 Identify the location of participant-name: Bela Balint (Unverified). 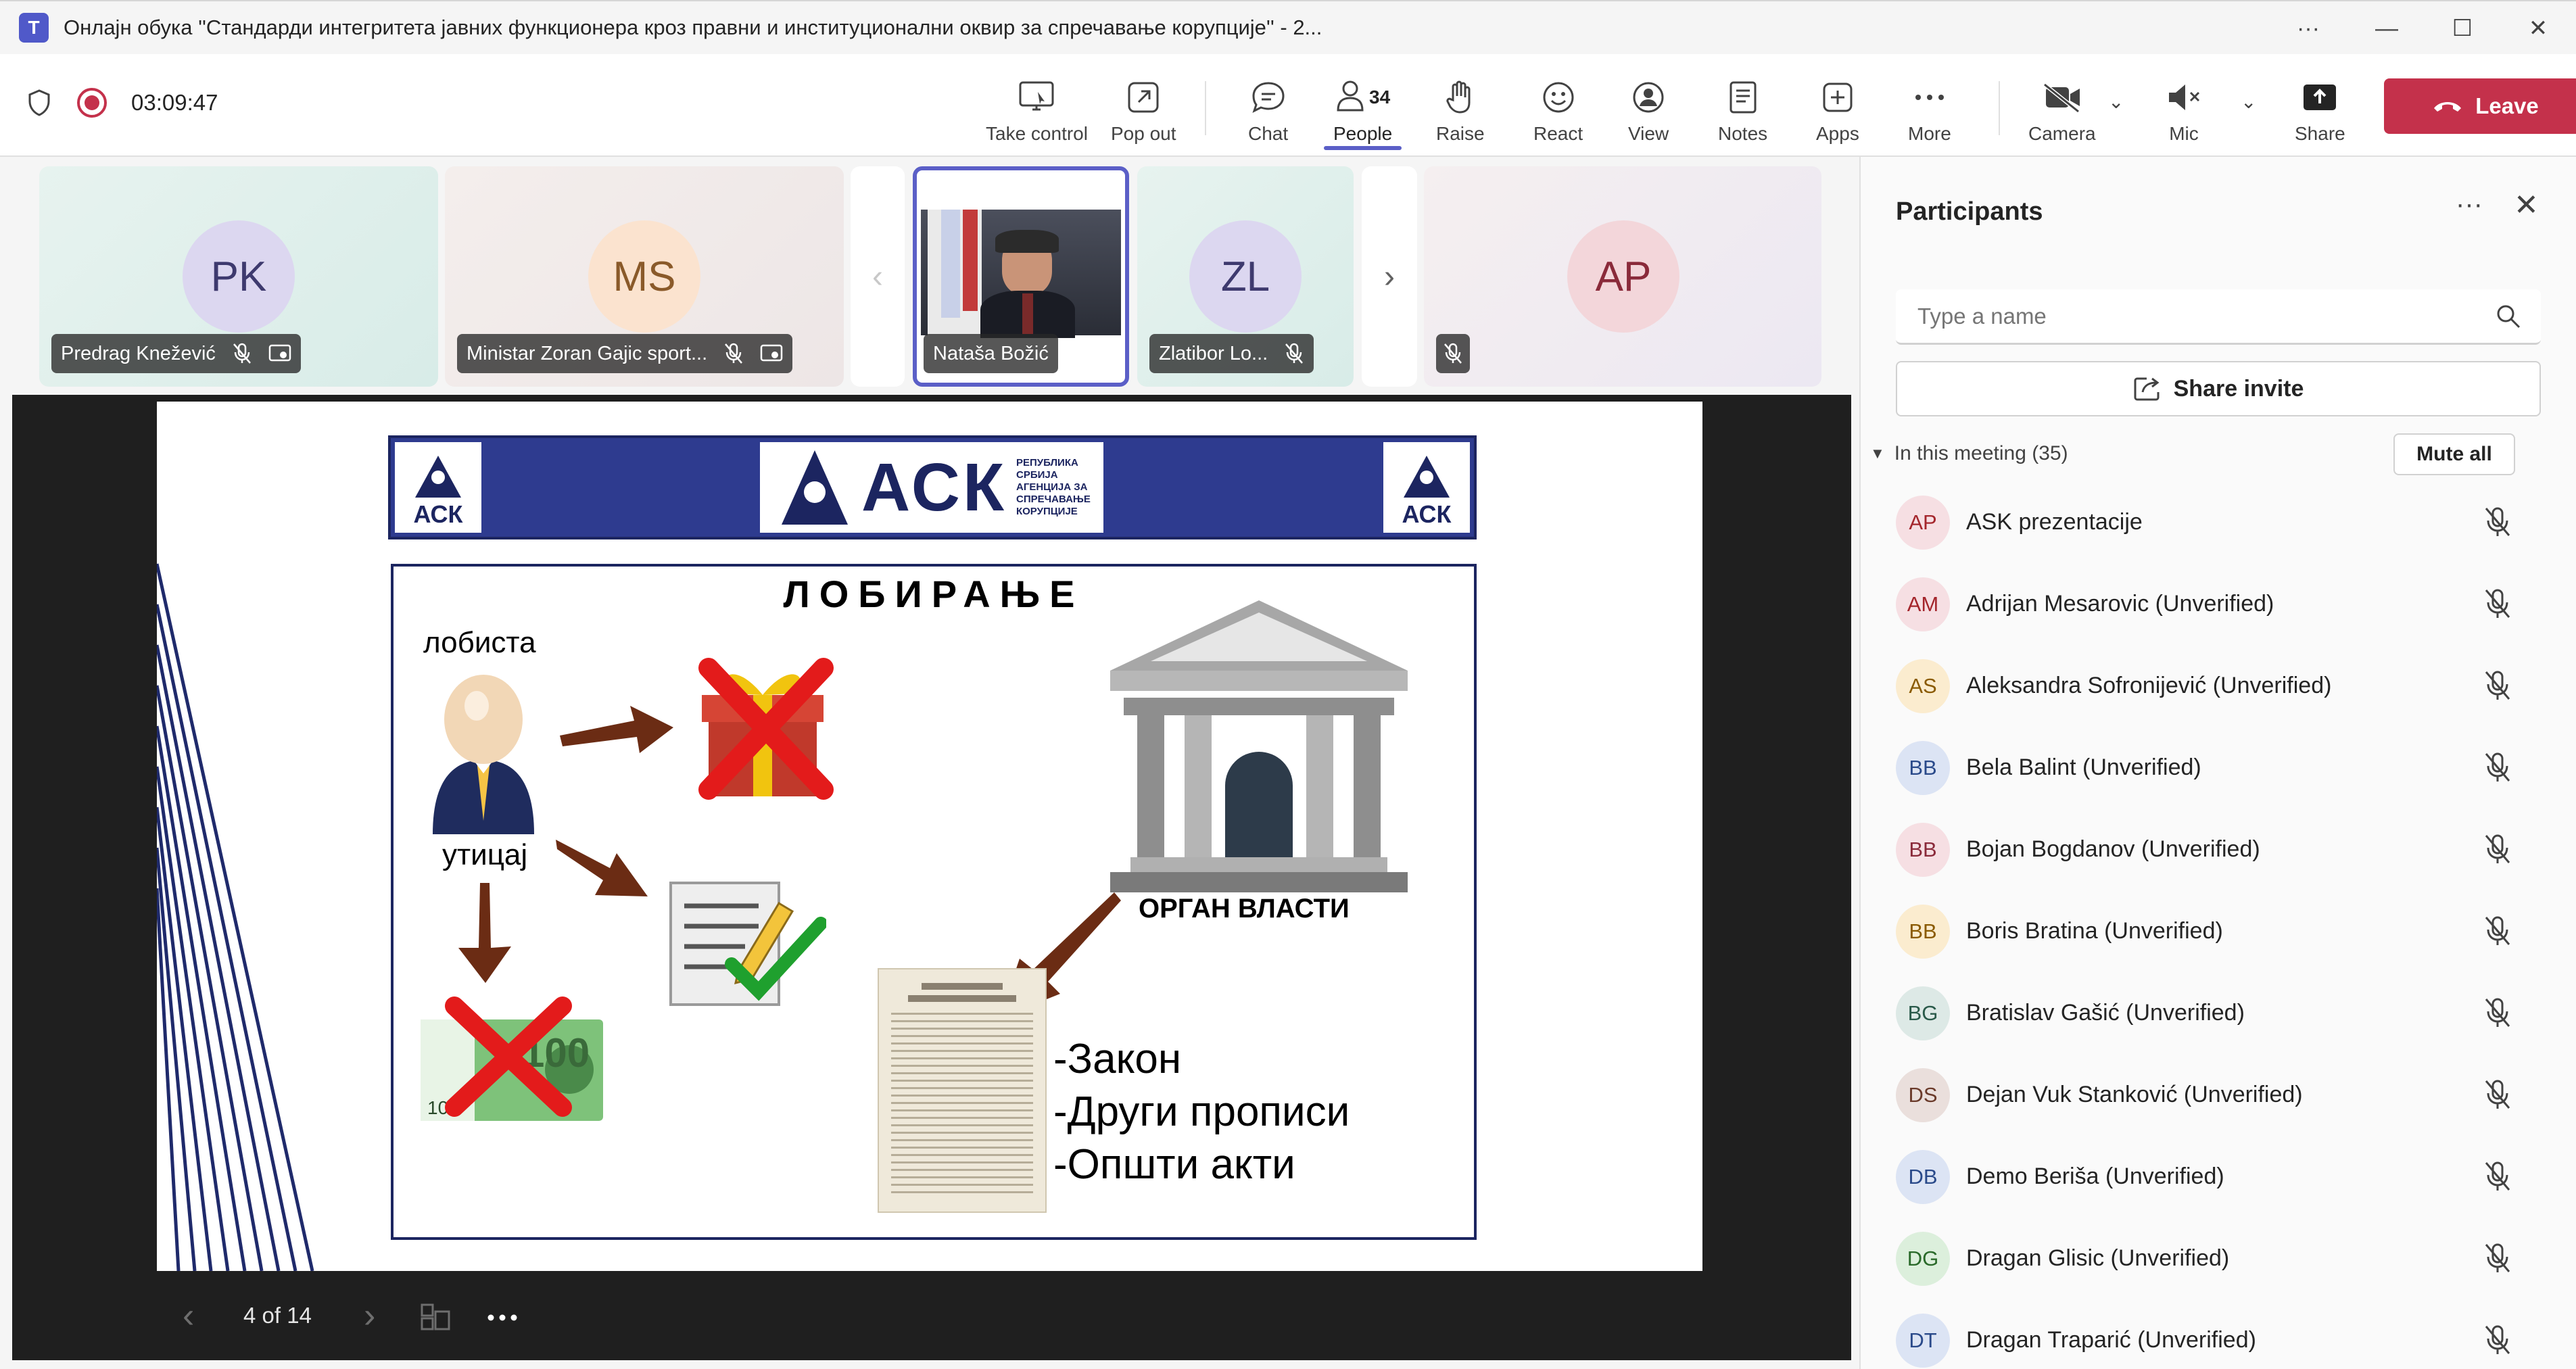
(2083, 767).